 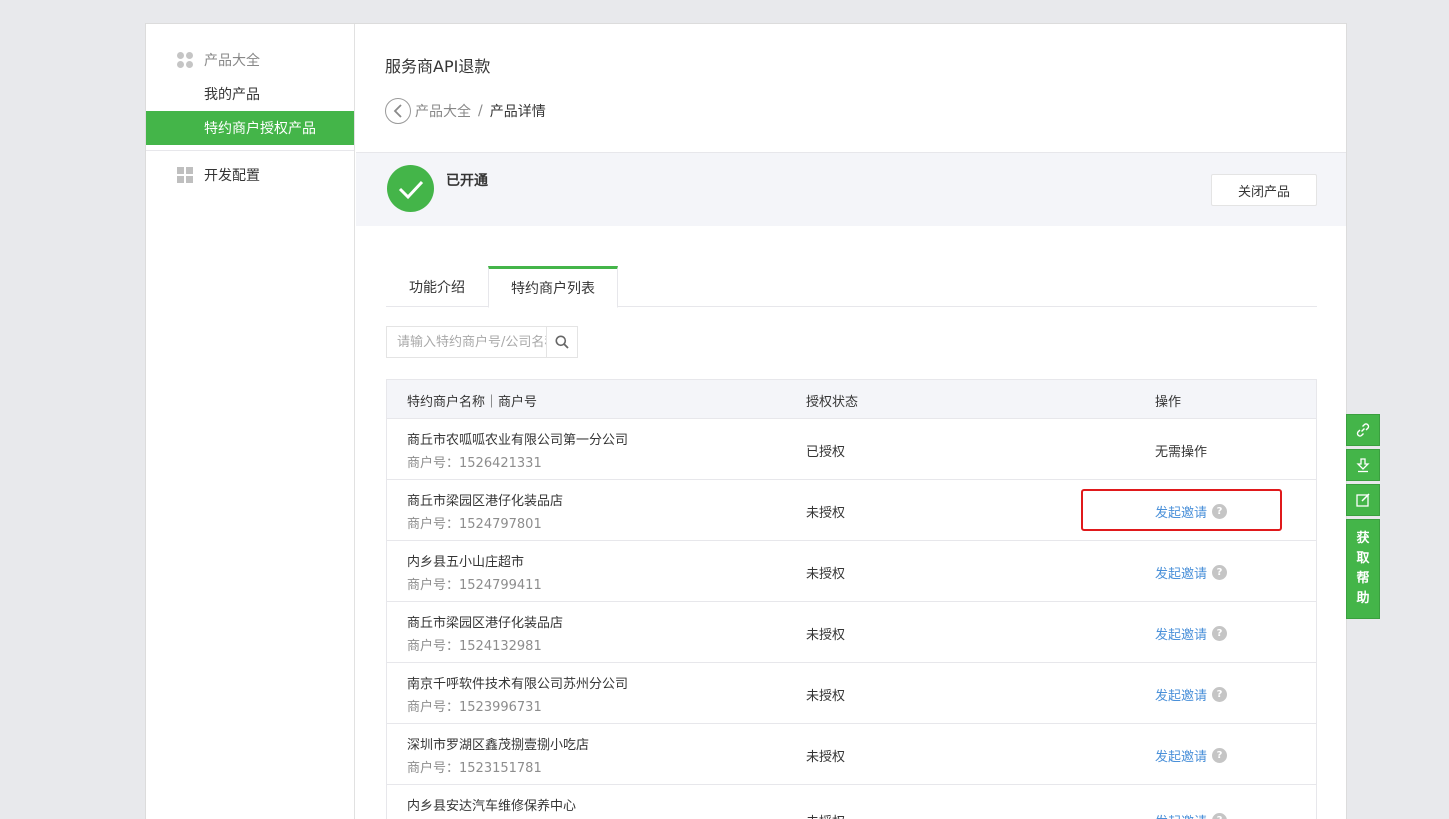 What do you see at coordinates (474, 707) in the screenshot?
I see `merchant-id: 商户号：1523996731` at bounding box center [474, 707].